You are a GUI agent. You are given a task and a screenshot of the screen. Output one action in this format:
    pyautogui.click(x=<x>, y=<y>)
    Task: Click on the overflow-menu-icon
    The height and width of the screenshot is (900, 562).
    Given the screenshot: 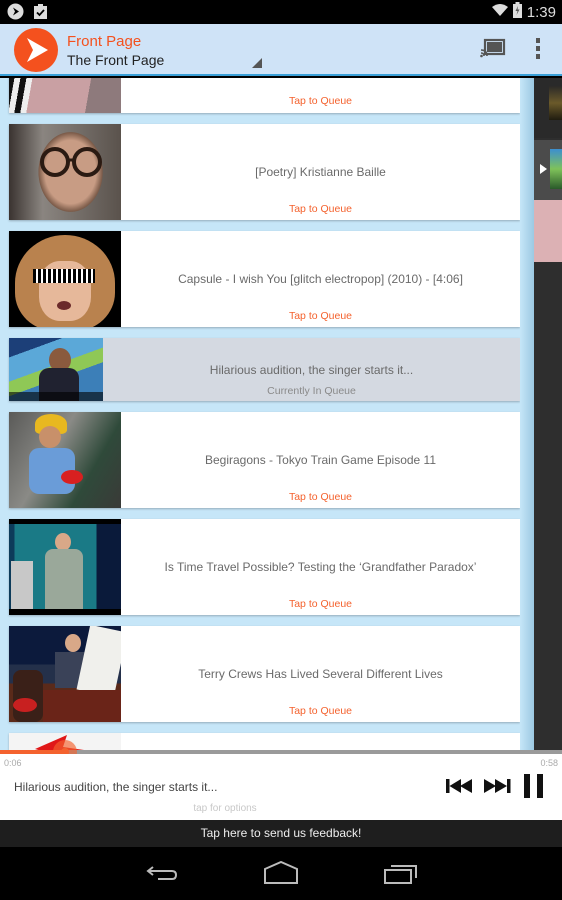 What is the action you would take?
    pyautogui.click(x=538, y=50)
    